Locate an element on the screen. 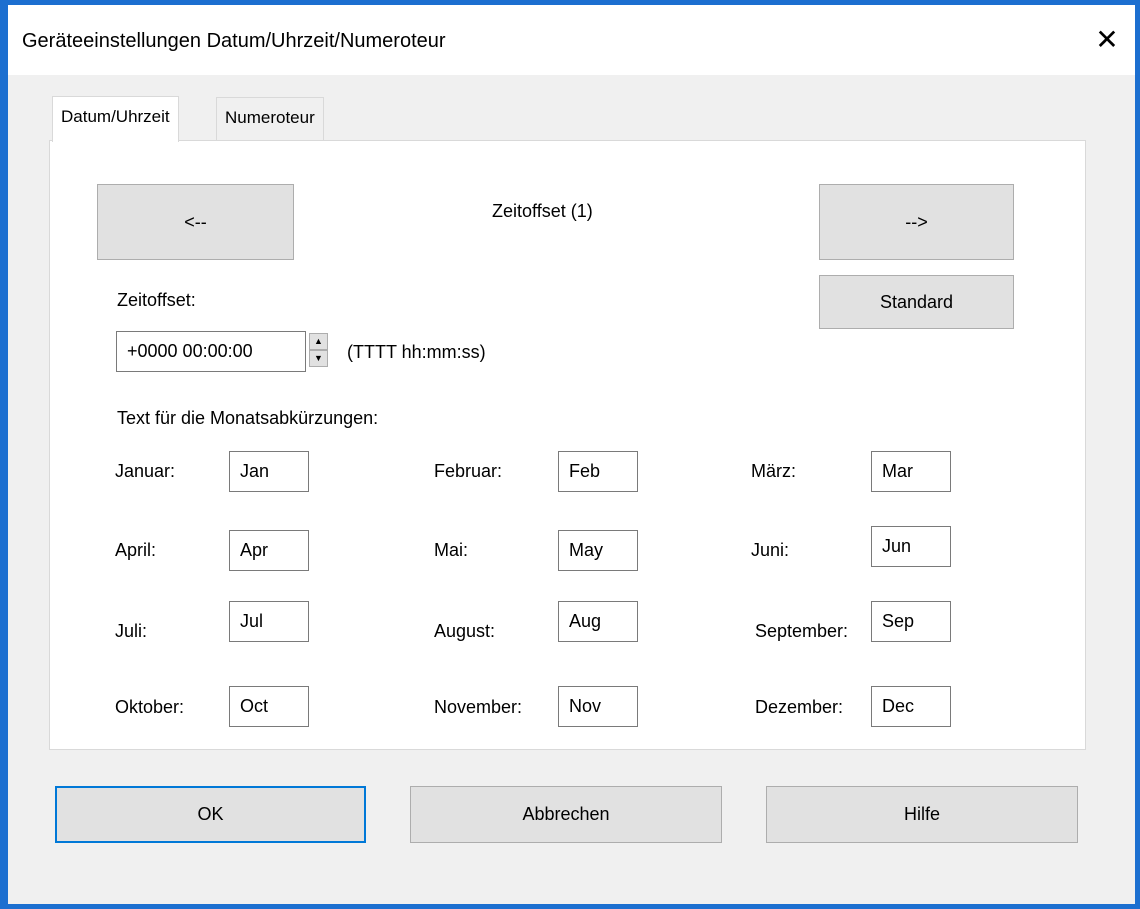  month-label-juni: Juni: is located at coordinates (770, 550).